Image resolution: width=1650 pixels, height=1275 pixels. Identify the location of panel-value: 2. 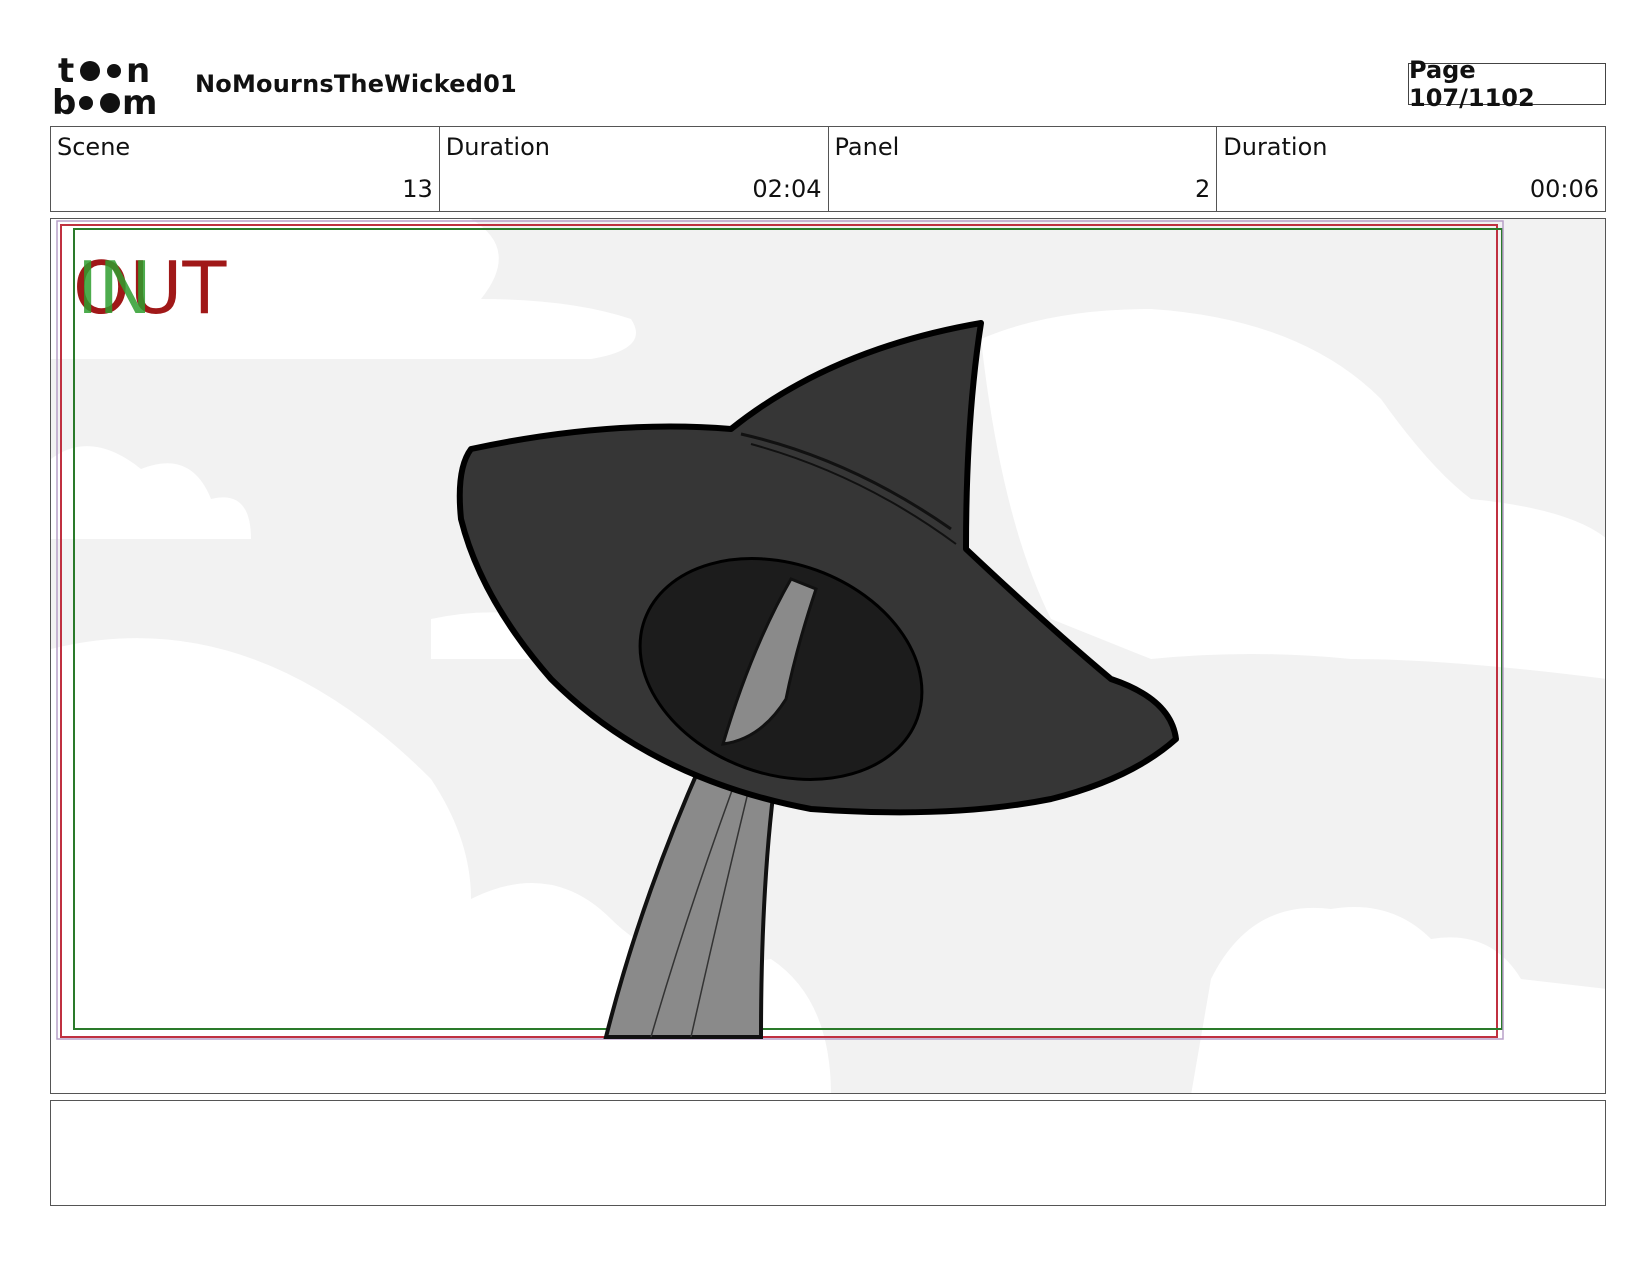
(1202, 189).